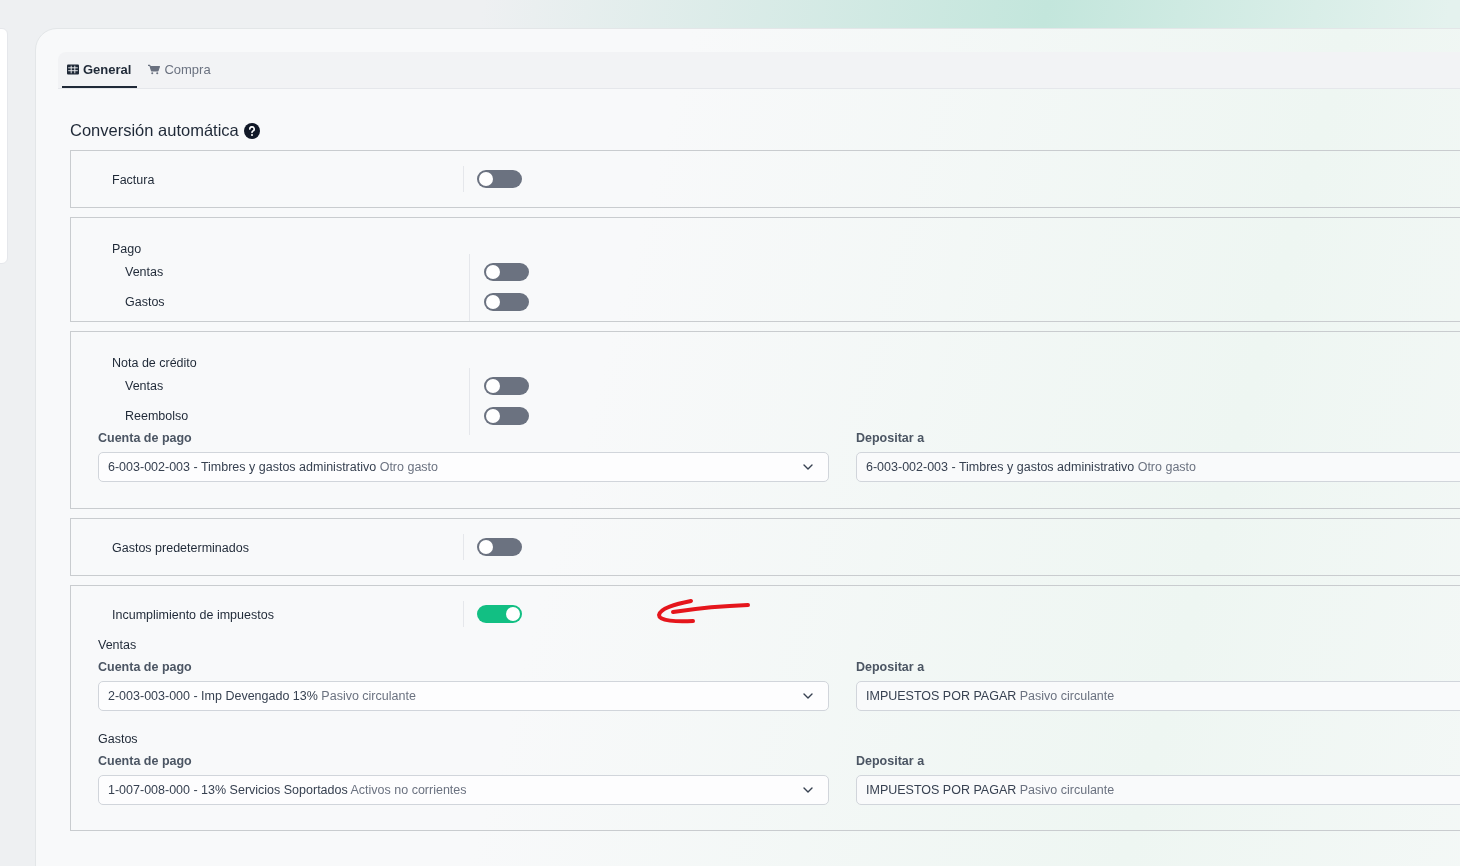 This screenshot has height=866, width=1460. I want to click on subsection-title: Gastos, so click(118, 739).